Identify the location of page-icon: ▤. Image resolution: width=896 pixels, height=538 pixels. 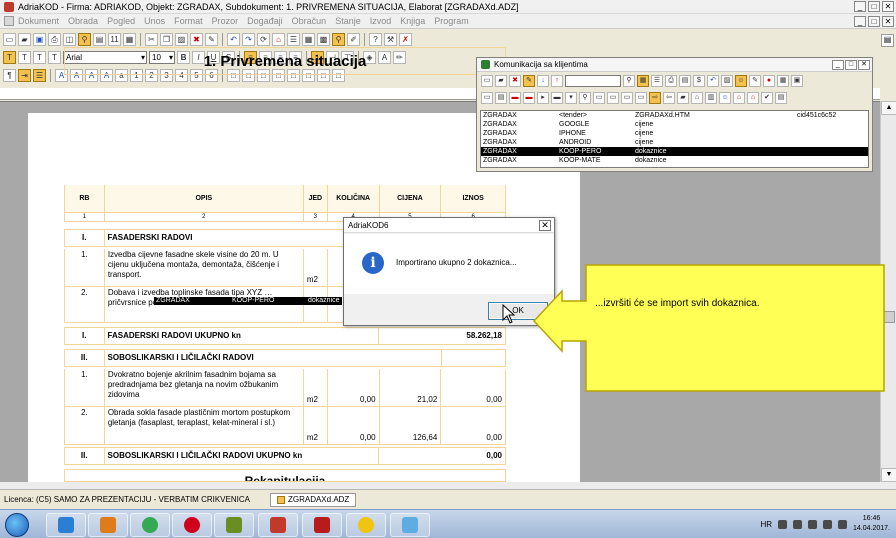
(99, 39).